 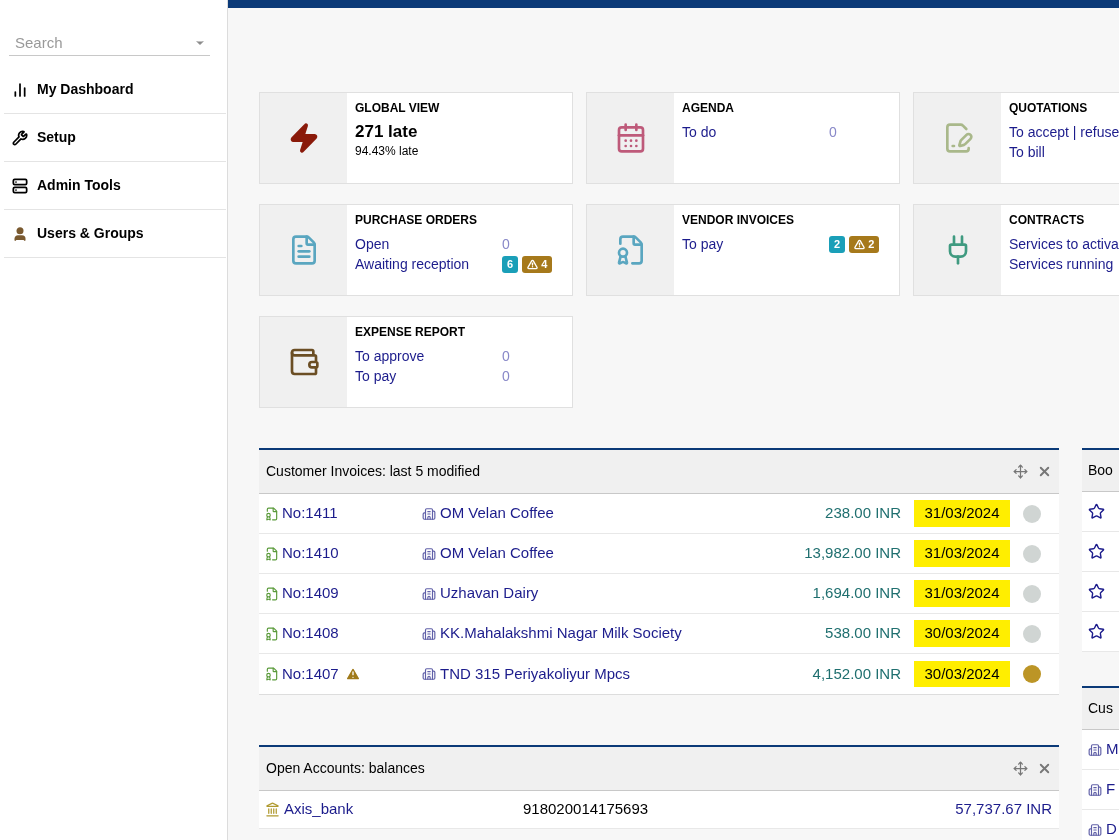 What do you see at coordinates (272, 809) in the screenshot?
I see `bank-icon` at bounding box center [272, 809].